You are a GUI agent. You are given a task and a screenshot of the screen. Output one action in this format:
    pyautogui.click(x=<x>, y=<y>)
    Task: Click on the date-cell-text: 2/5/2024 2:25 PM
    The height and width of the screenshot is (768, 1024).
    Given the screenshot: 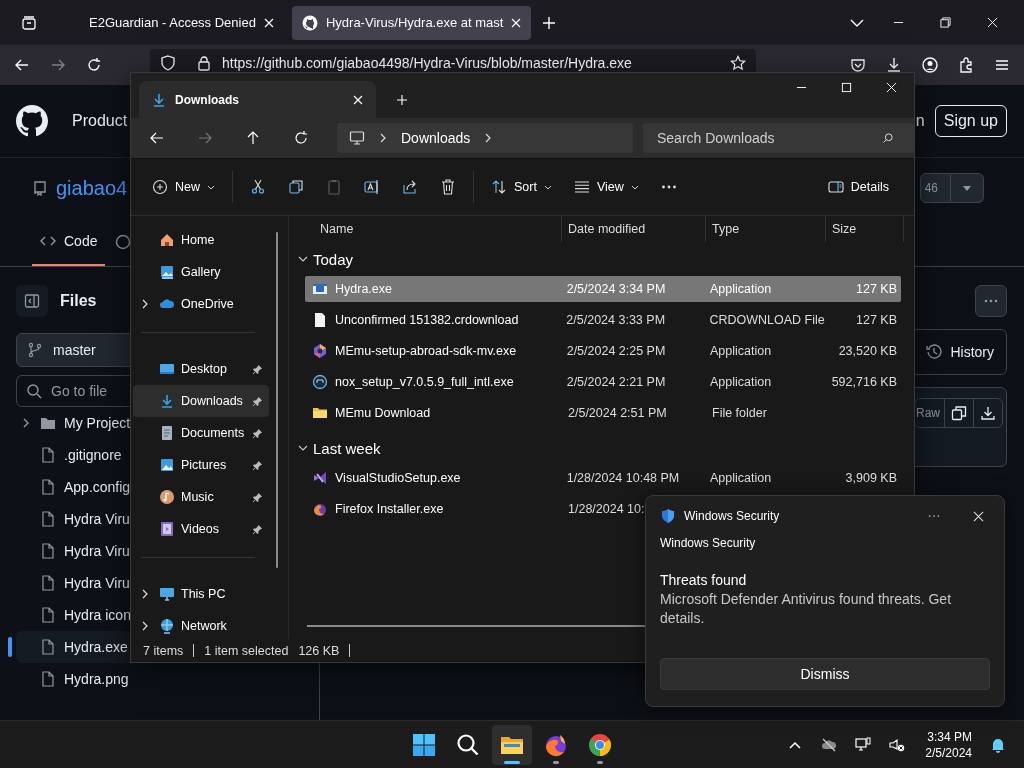 What is the action you would take?
    pyautogui.click(x=616, y=351)
    